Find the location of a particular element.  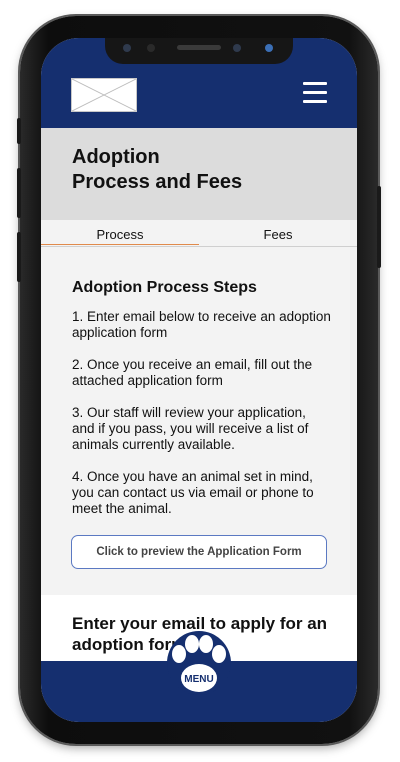

phone-mute-switch is located at coordinates (19, 131).